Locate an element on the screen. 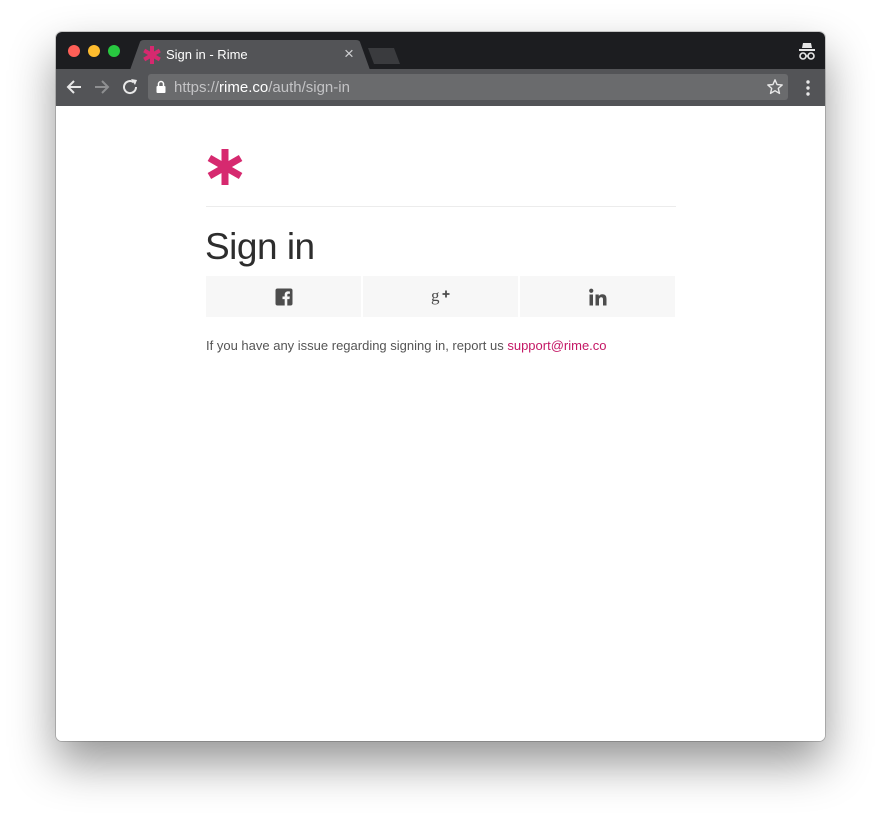 The height and width of the screenshot is (821, 881). tab-title: Sign in - Rime is located at coordinates (207, 54).